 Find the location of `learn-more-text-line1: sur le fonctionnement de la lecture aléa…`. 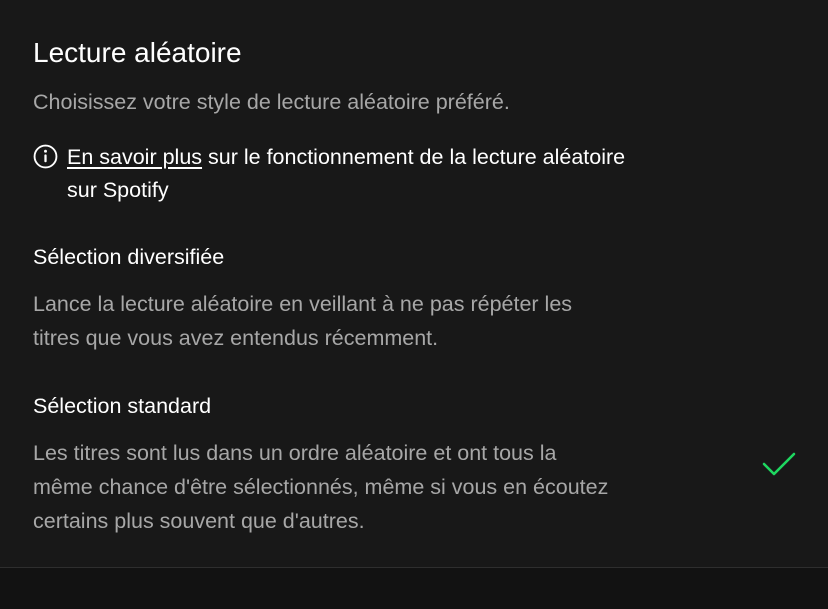

learn-more-text-line1: sur le fonctionnement de la lecture aléa… is located at coordinates (414, 157).